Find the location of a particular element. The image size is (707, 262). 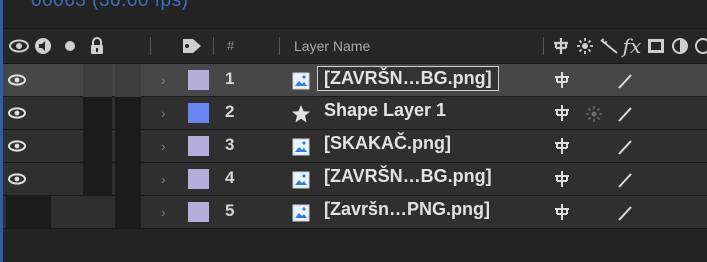

layer-number: 2 is located at coordinates (230, 111).